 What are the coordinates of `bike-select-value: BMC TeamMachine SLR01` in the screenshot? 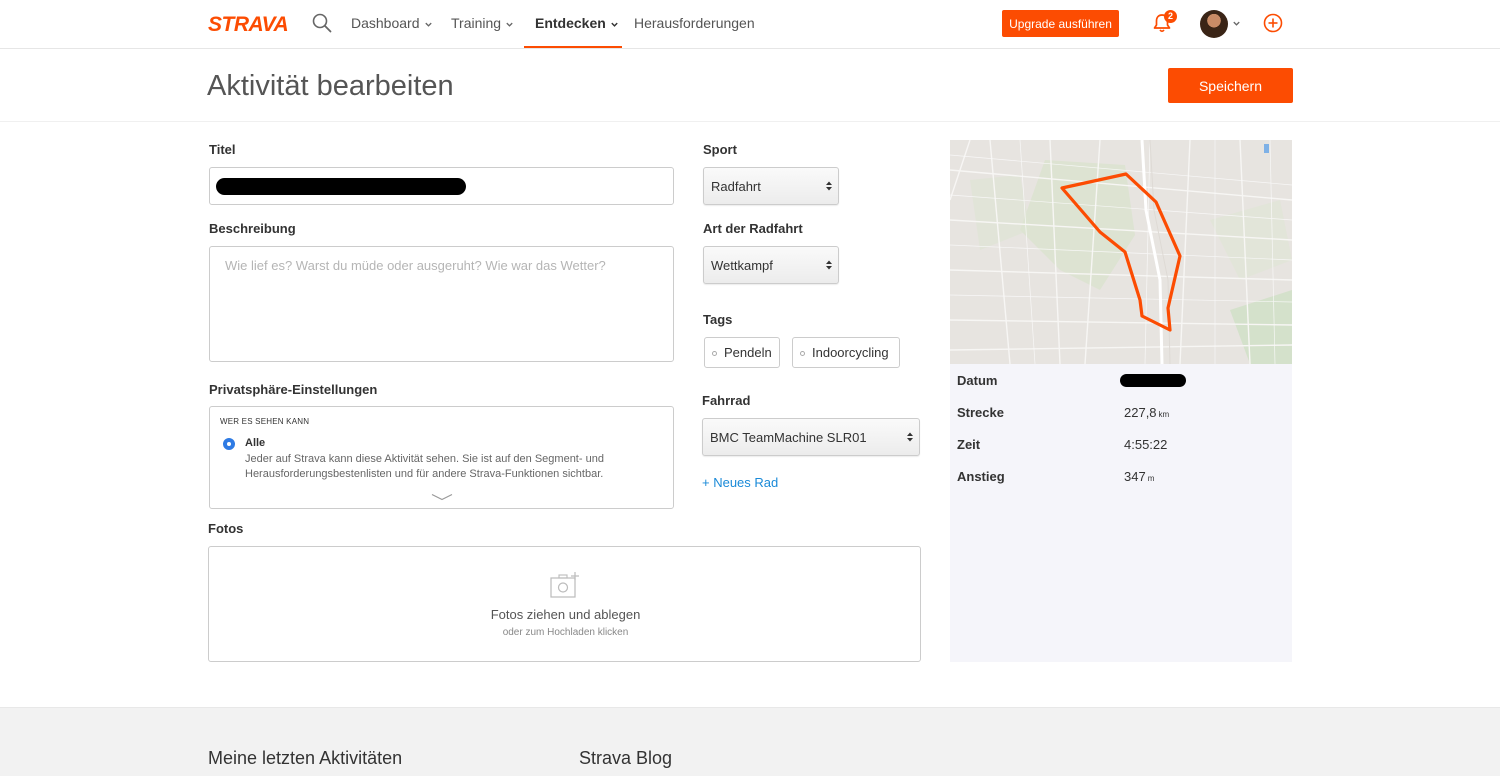 It's located at (788, 437).